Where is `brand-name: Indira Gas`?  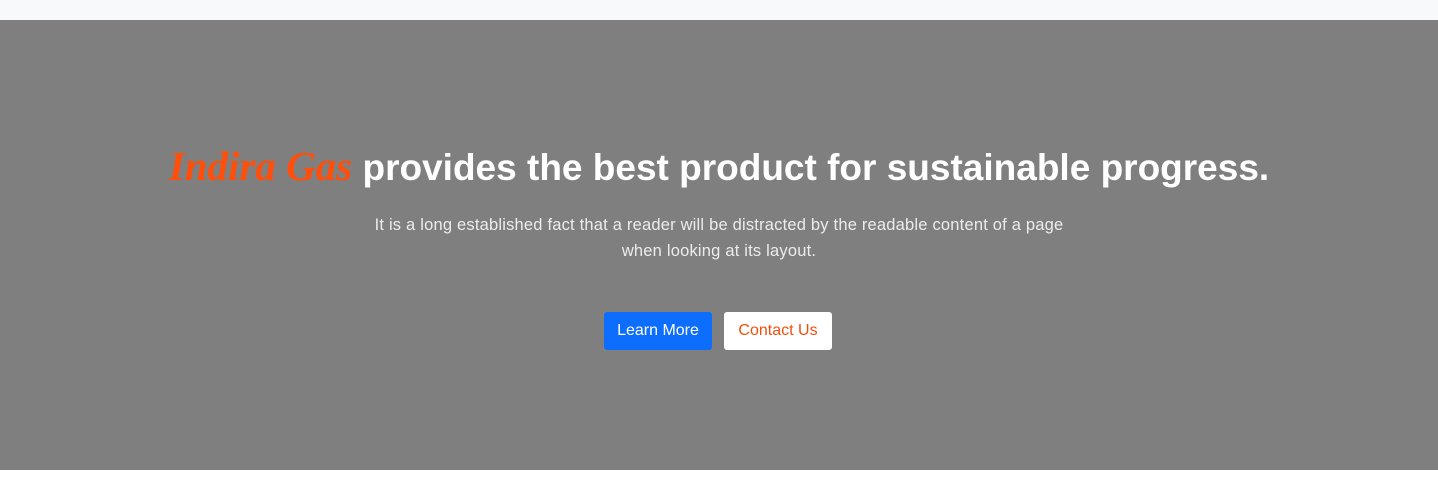 brand-name: Indira Gas is located at coordinates (260, 166).